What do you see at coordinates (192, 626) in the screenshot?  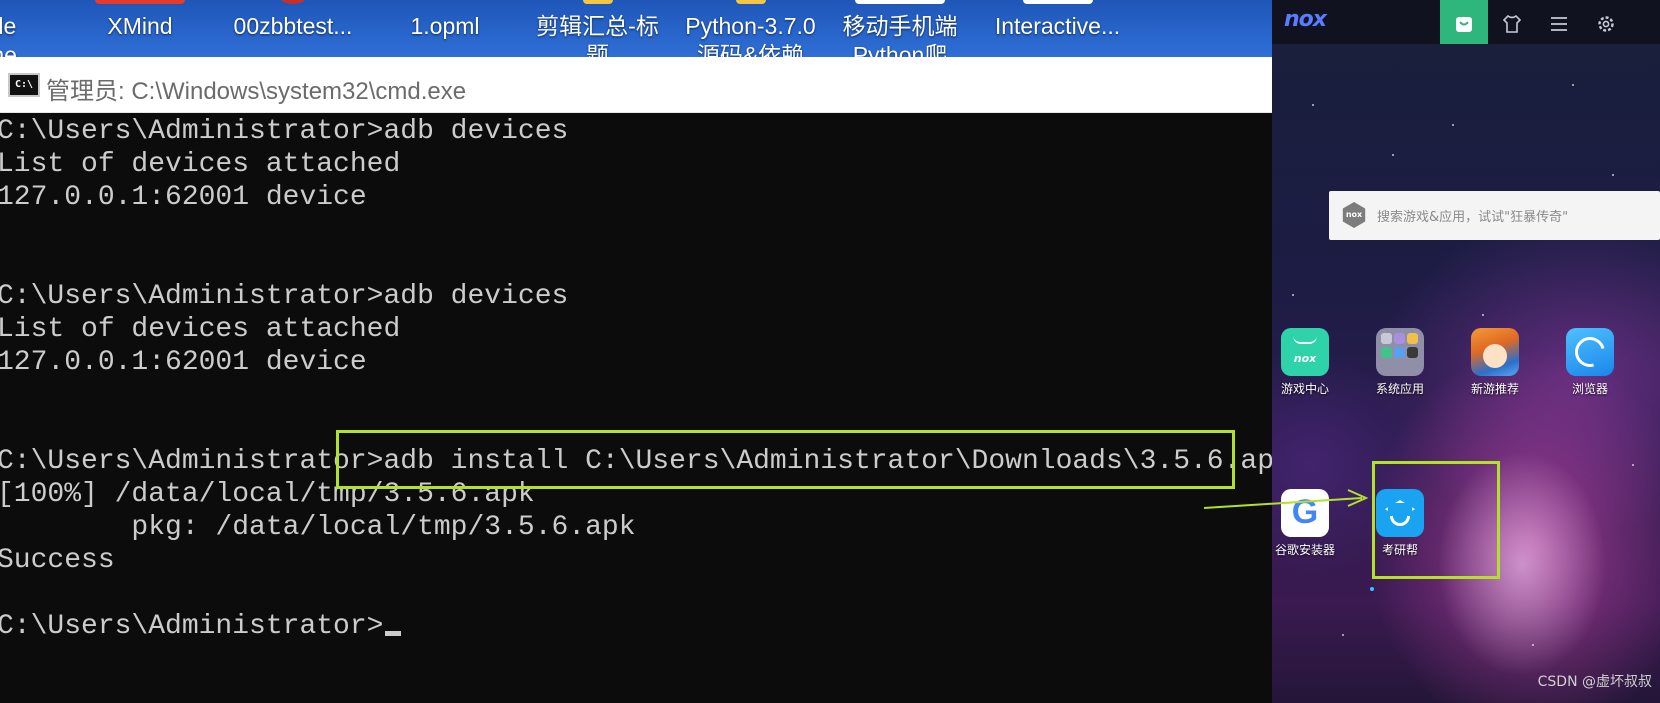 I see `prompt-text: C:\Users\Administrator>` at bounding box center [192, 626].